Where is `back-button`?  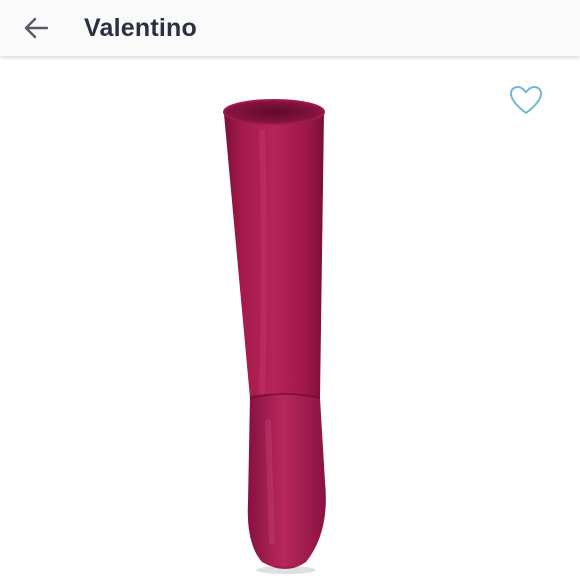 back-button is located at coordinates (48, 28).